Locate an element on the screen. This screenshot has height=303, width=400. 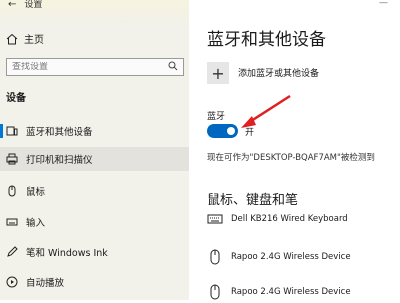
nav-home: 主页 is located at coordinates (25, 38).